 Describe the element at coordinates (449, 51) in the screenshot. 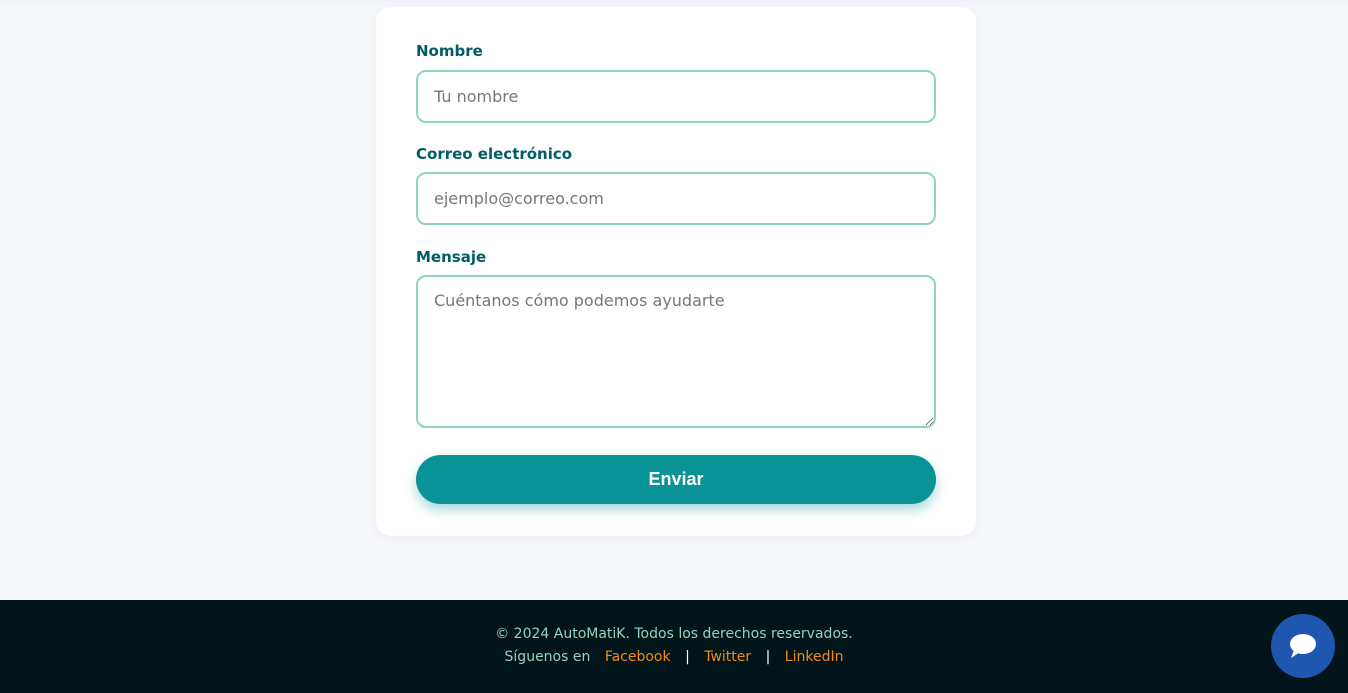

I see `name-label: Nombre` at that location.